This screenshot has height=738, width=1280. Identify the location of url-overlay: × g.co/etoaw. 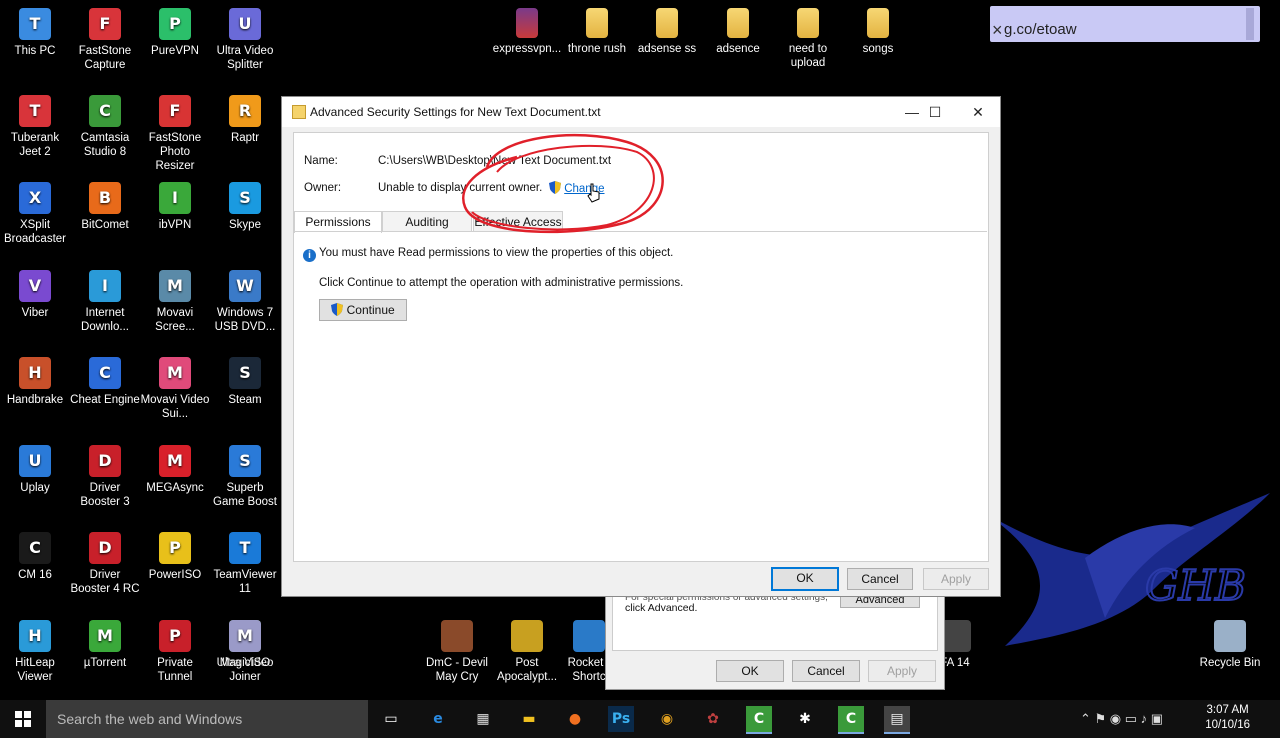
(1125, 24).